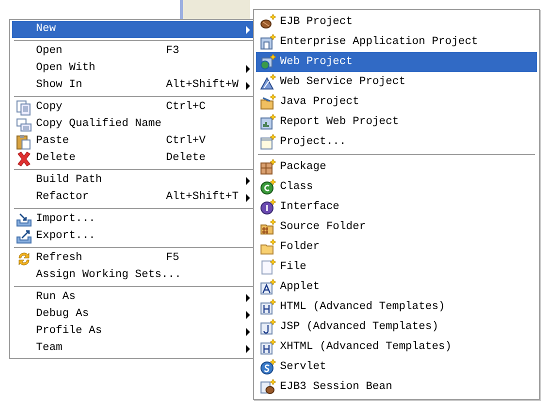 The width and height of the screenshot is (541, 405). I want to click on delete-icon, so click(24, 158).